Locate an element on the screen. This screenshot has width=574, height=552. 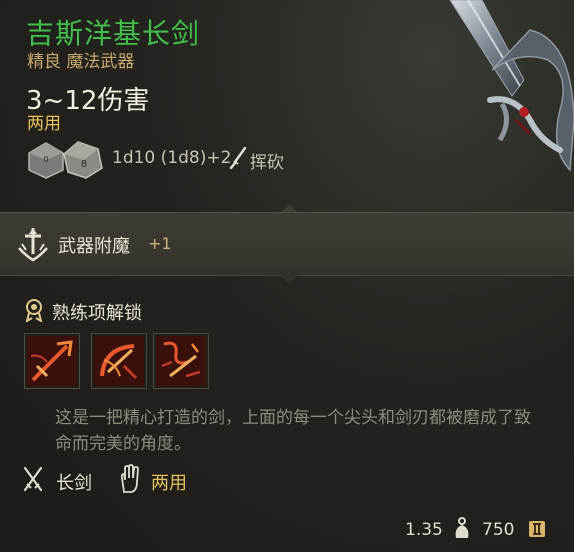
skill-sweeping-slash is located at coordinates (119, 361).